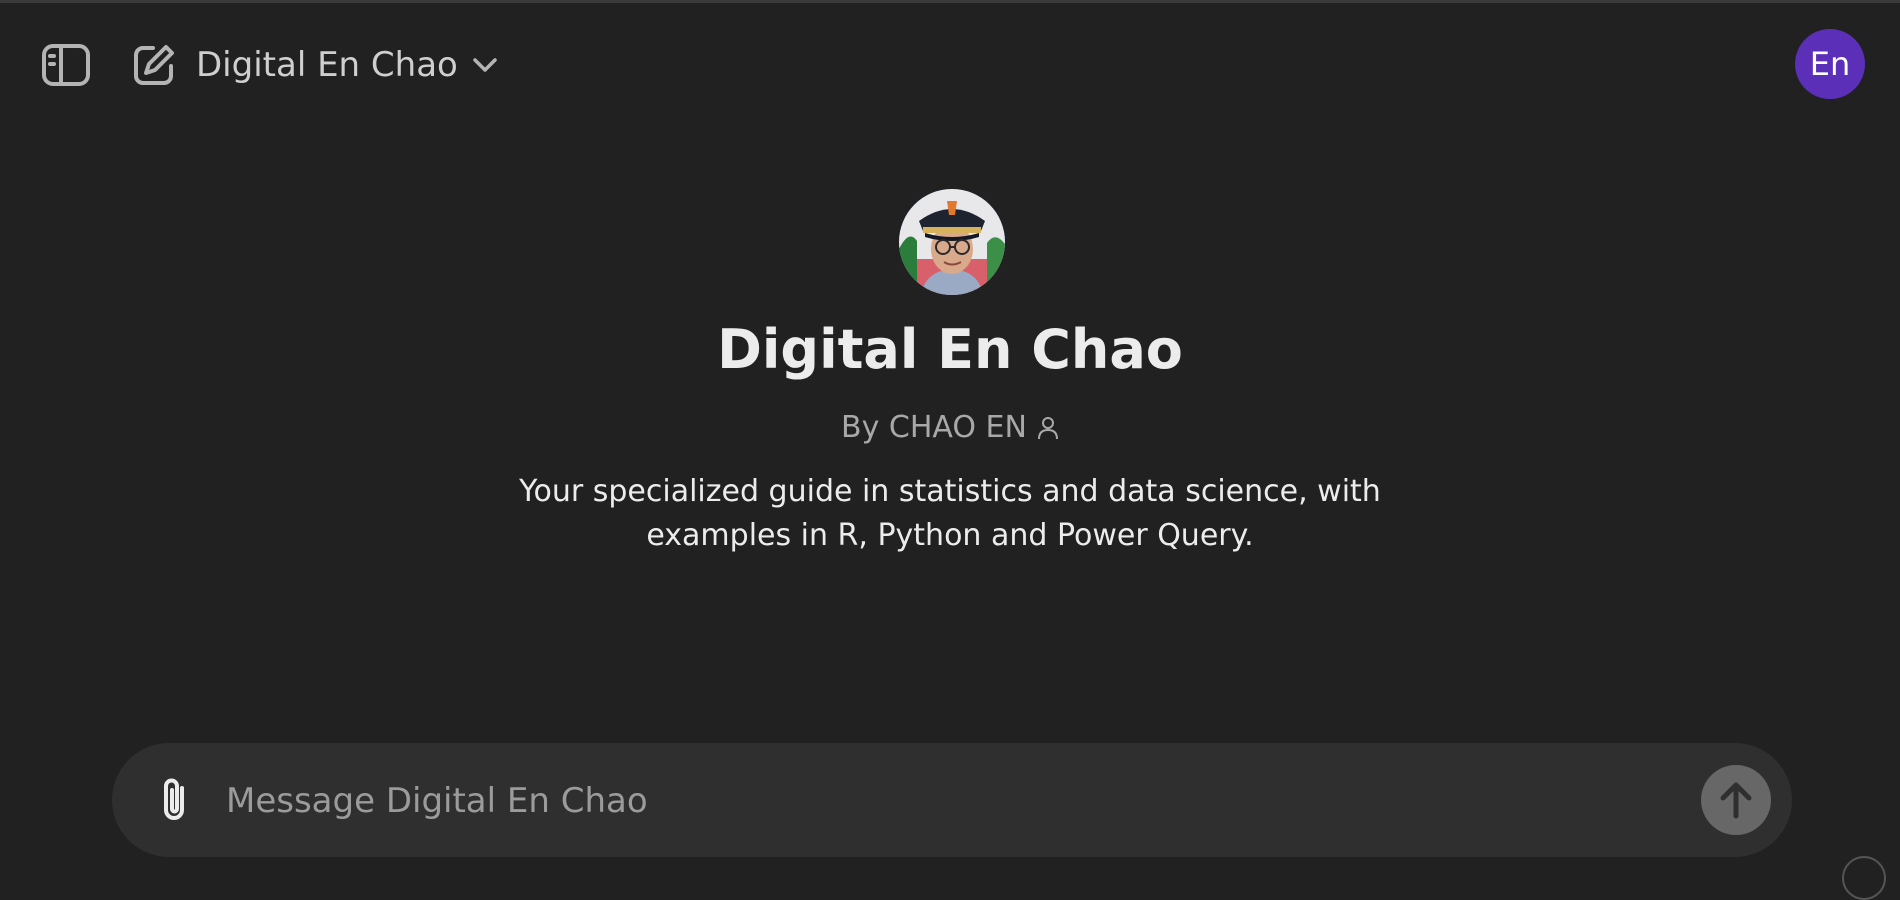  Describe the element at coordinates (327, 65) in the screenshot. I see `model-selector-label: Digital En Chao` at that location.